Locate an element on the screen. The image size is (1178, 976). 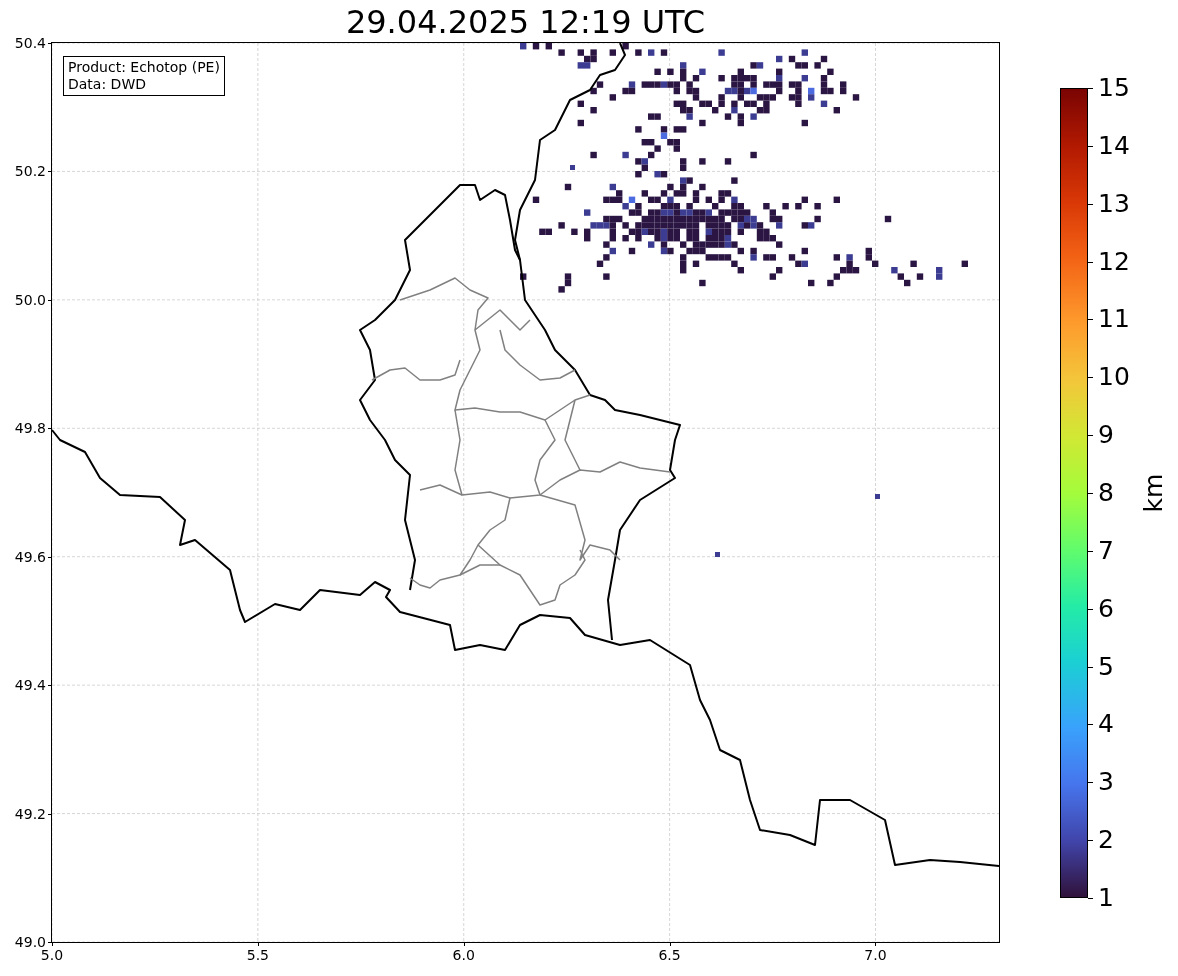
info-text: Data: DWD is located at coordinates (107, 84).